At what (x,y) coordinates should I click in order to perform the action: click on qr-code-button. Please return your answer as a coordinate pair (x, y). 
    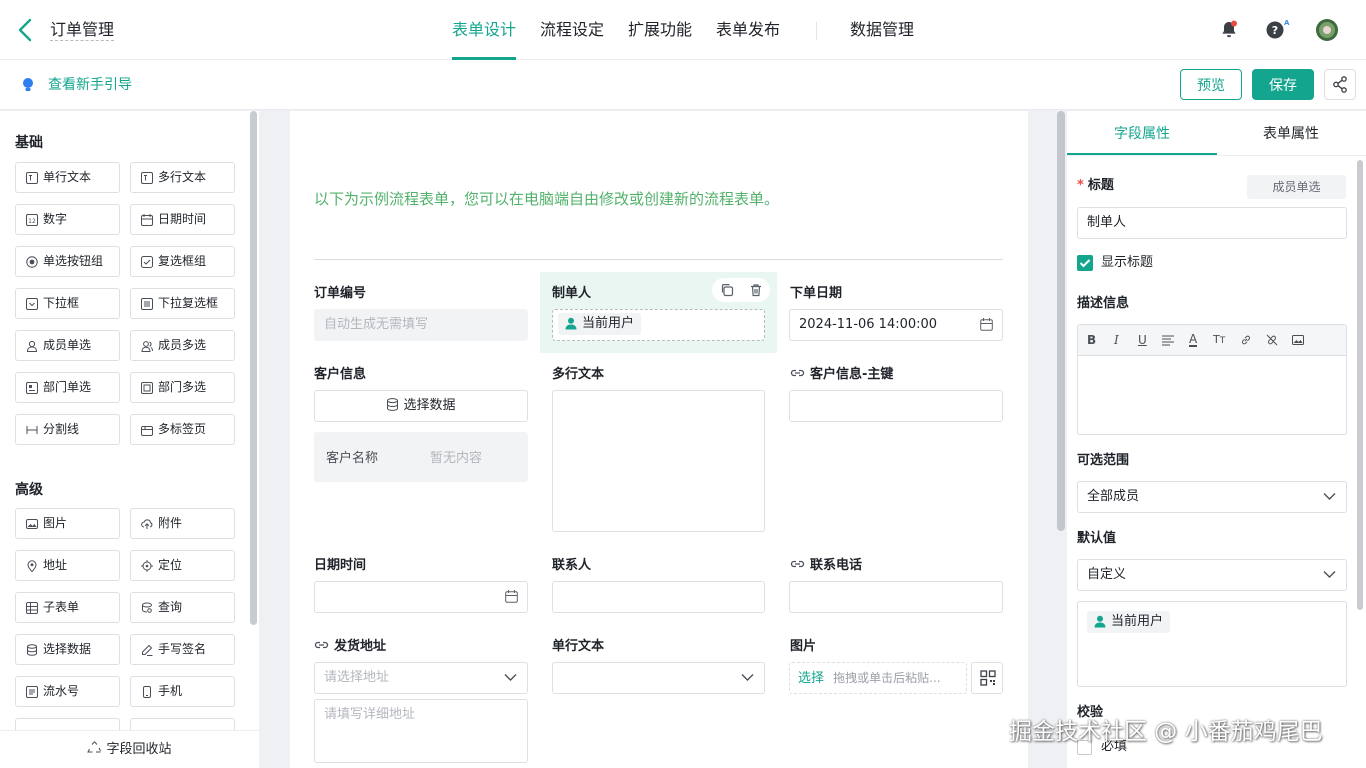
    Looking at the image, I should click on (987, 678).